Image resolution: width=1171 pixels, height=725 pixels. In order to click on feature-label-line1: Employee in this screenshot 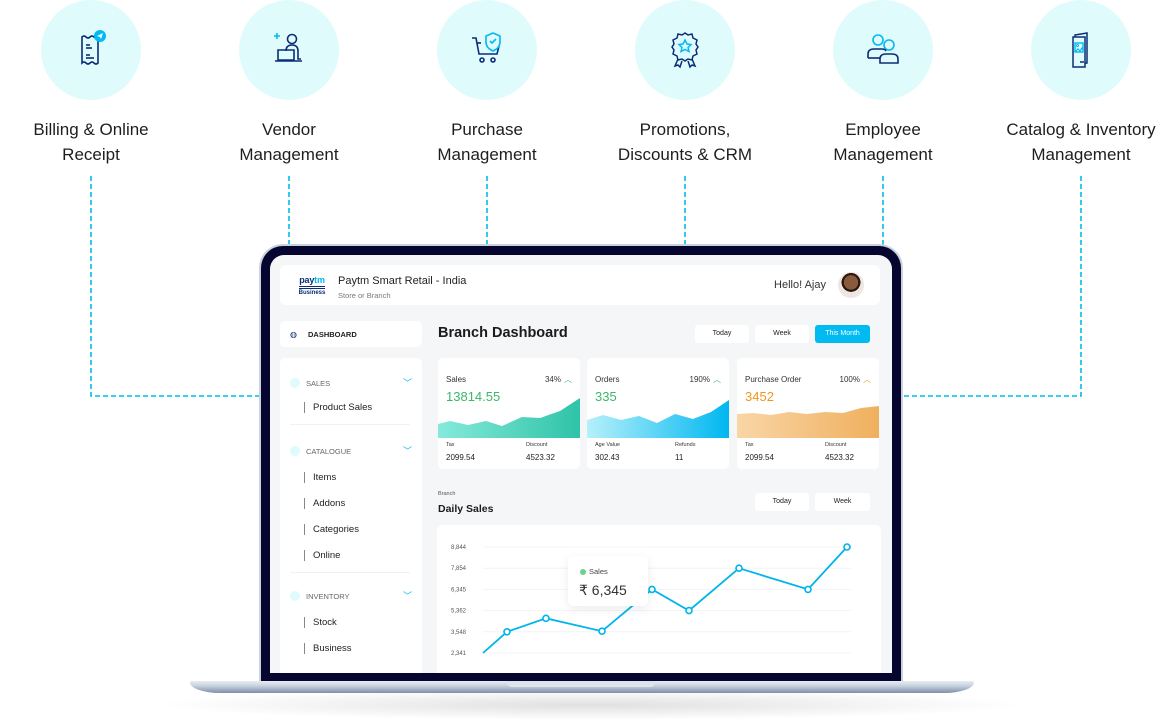, I will do `click(883, 129)`.